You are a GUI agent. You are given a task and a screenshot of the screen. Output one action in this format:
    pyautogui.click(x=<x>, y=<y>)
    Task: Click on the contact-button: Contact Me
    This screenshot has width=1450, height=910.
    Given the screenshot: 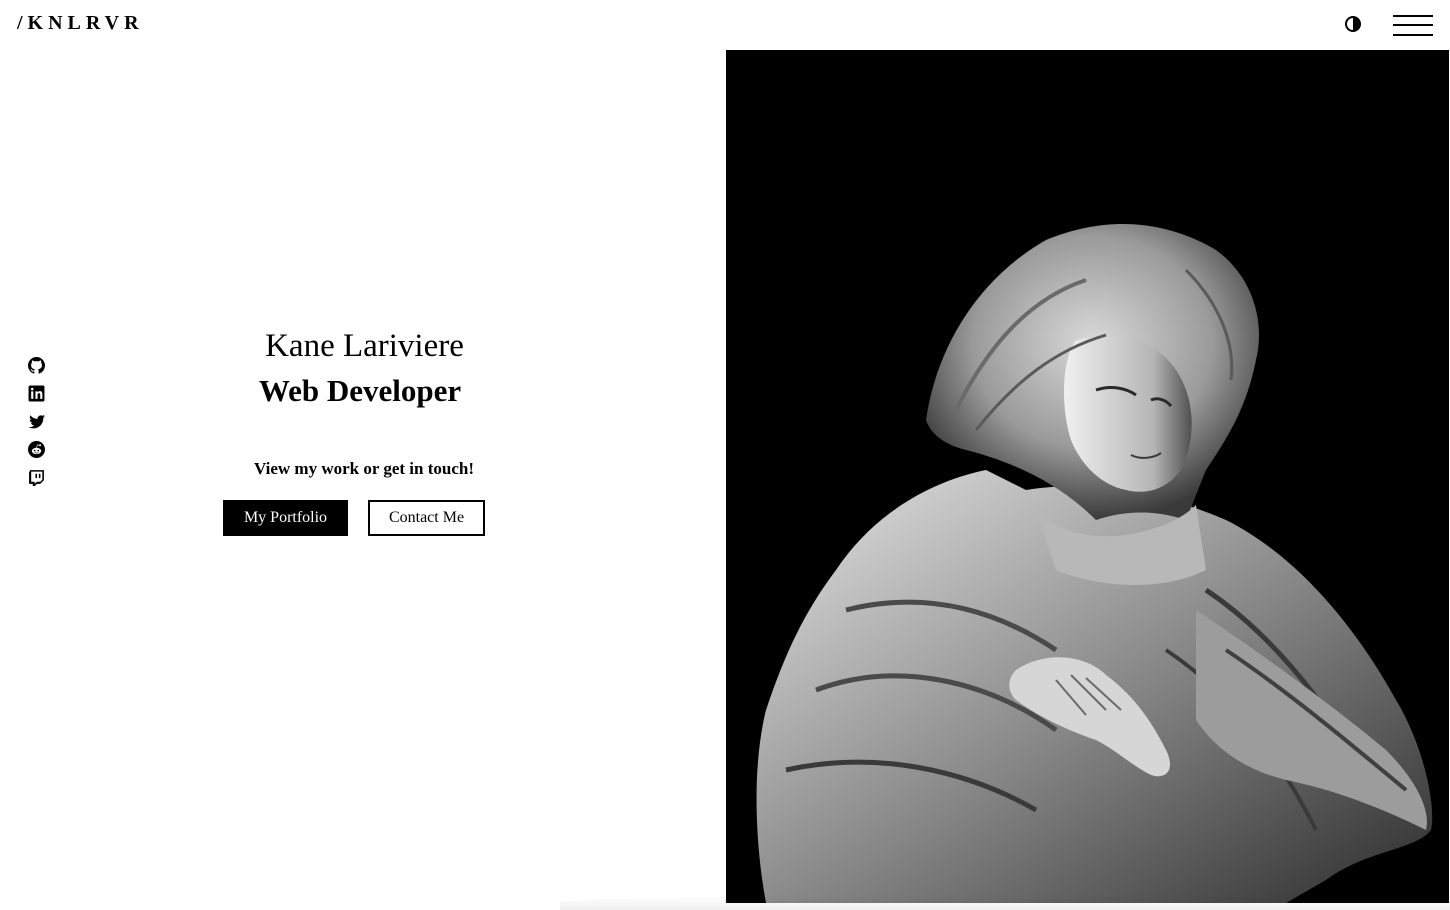 What is the action you would take?
    pyautogui.click(x=426, y=518)
    